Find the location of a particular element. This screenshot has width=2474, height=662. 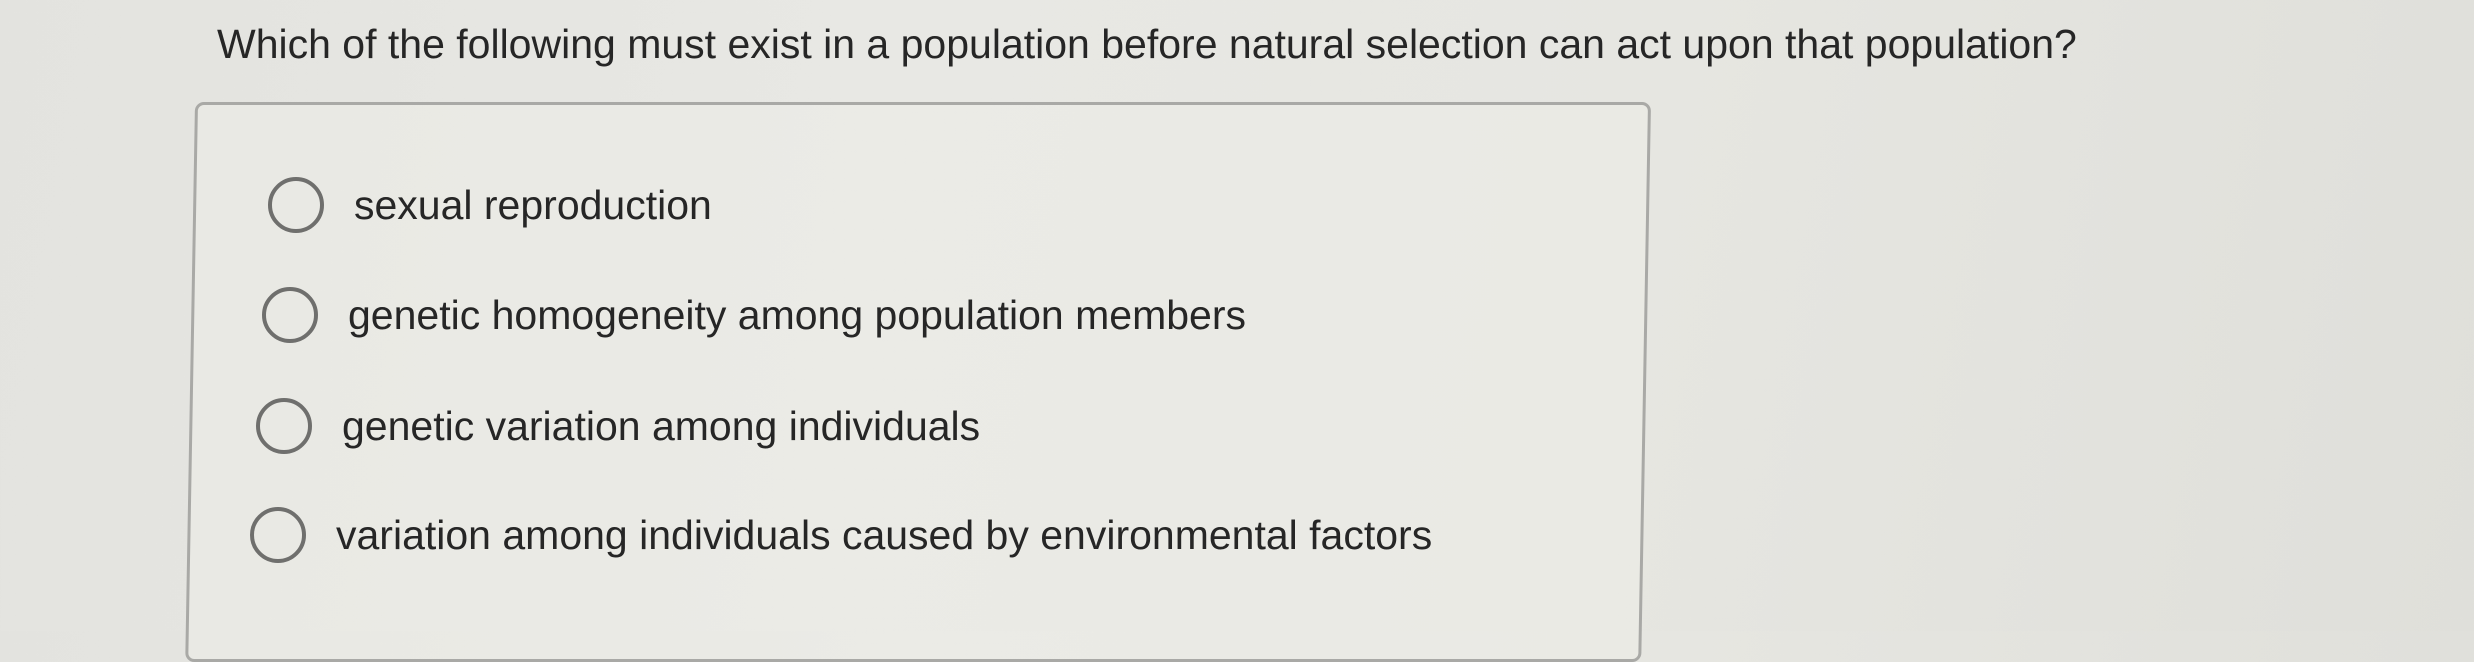

answer-option-genetic-variation: genetic variation among individuals is located at coordinates (618, 426).